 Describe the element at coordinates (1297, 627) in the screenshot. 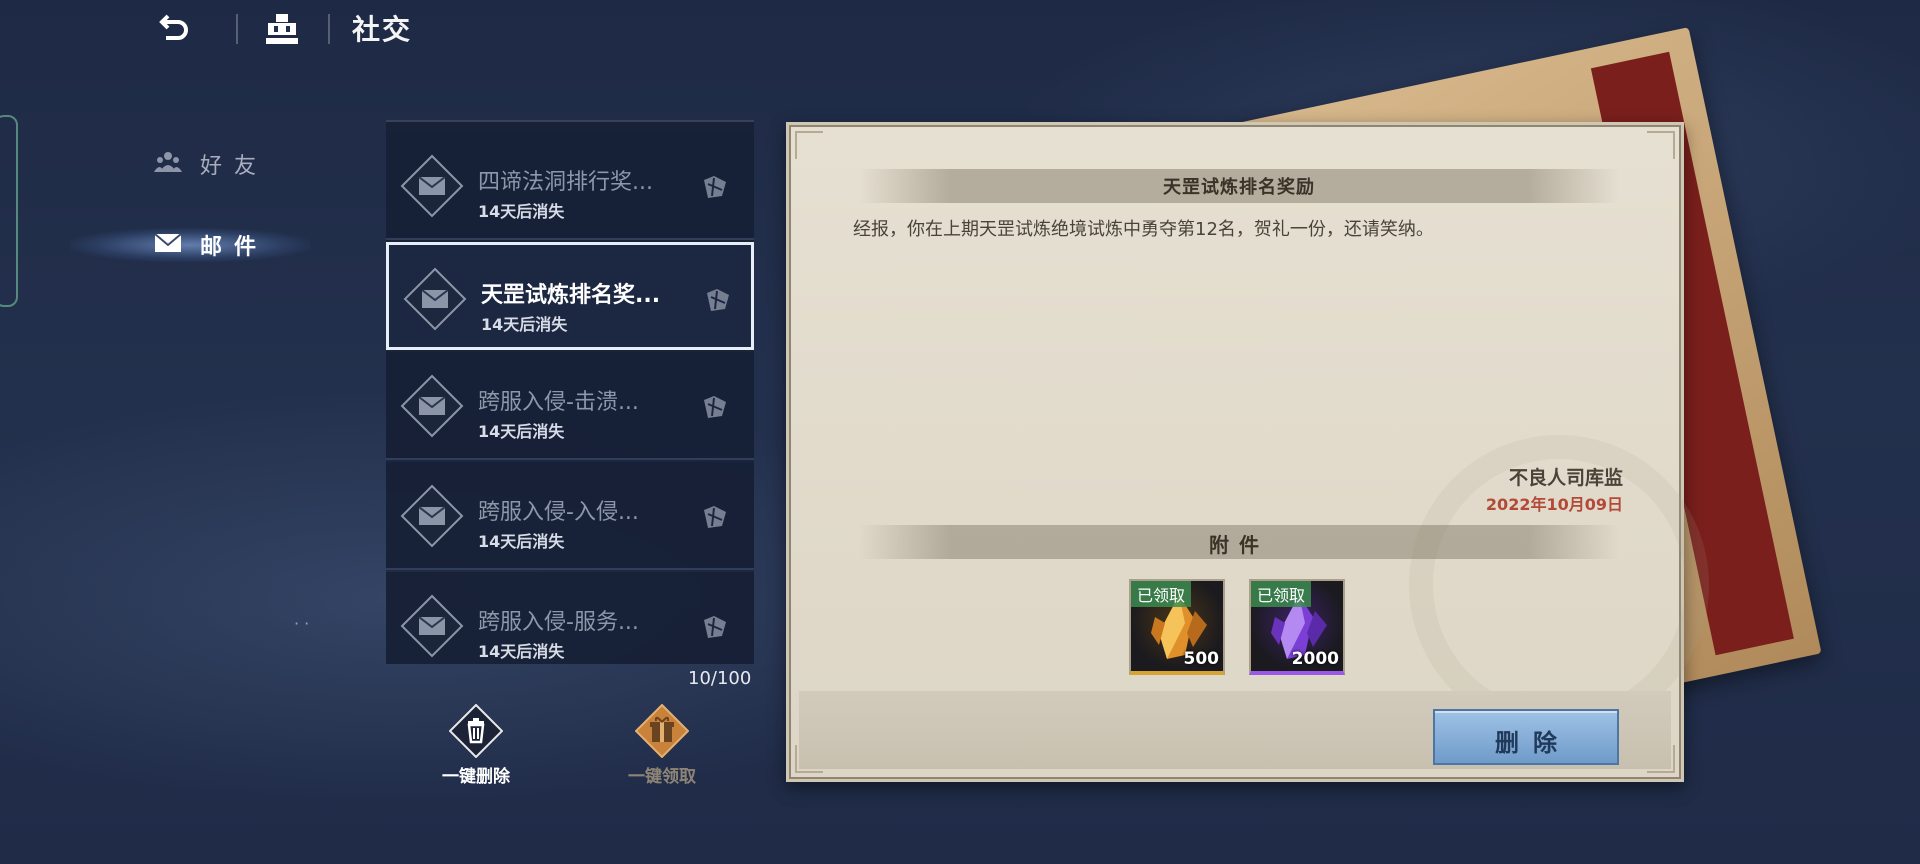

I see `attachment-item: 已领取 2000` at that location.